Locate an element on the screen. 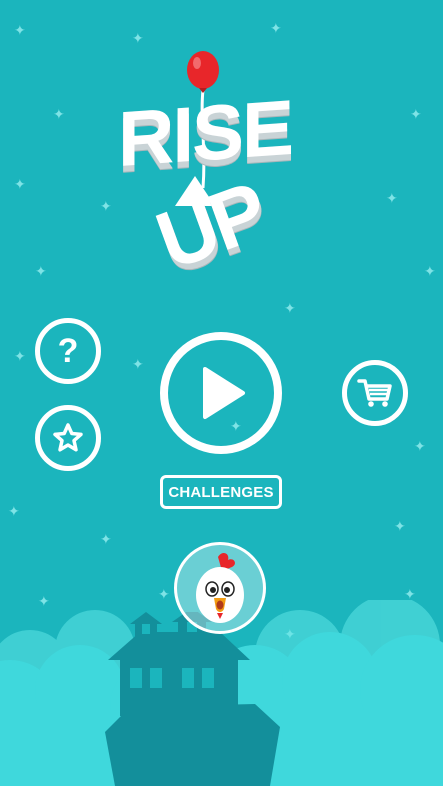  play-button: play is located at coordinates (221, 393).